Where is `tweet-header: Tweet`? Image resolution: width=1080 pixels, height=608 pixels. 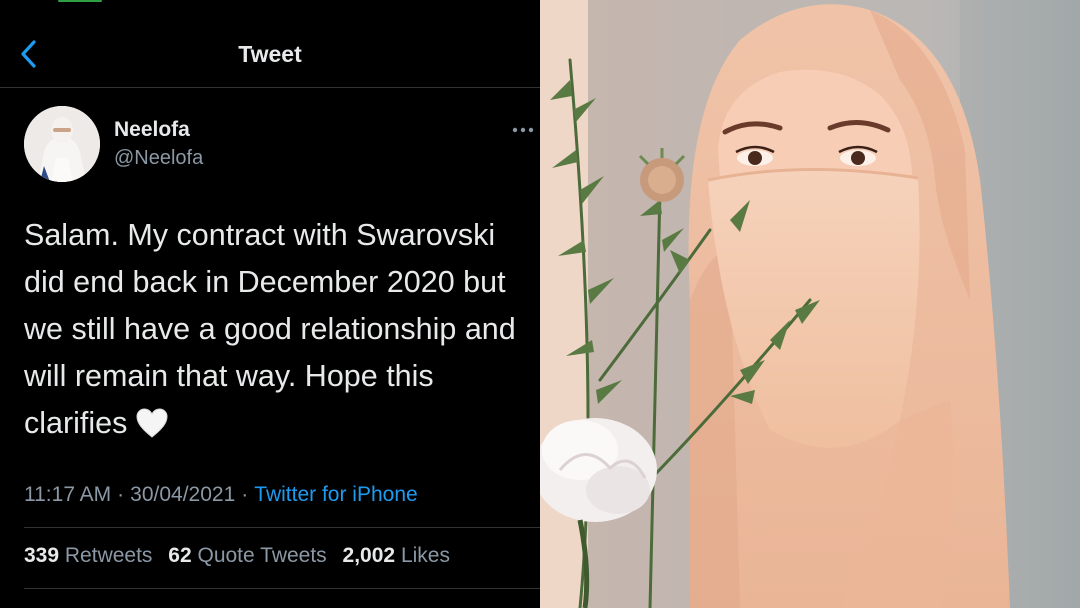 tweet-header: Tweet is located at coordinates (270, 44).